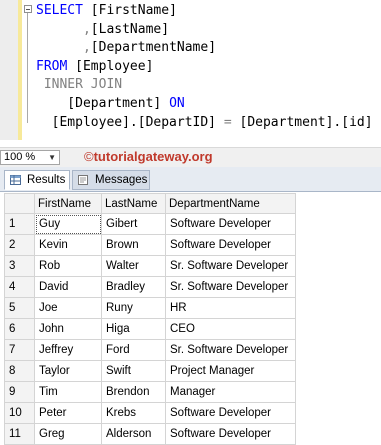  I want to click on grid-cell: Ford, so click(133, 350).